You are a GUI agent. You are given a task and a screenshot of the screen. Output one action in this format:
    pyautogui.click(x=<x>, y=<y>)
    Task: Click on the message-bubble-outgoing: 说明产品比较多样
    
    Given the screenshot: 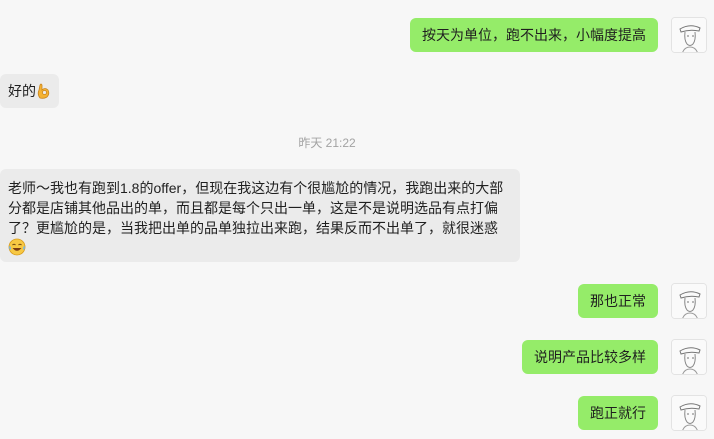 What is the action you would take?
    pyautogui.click(x=590, y=357)
    